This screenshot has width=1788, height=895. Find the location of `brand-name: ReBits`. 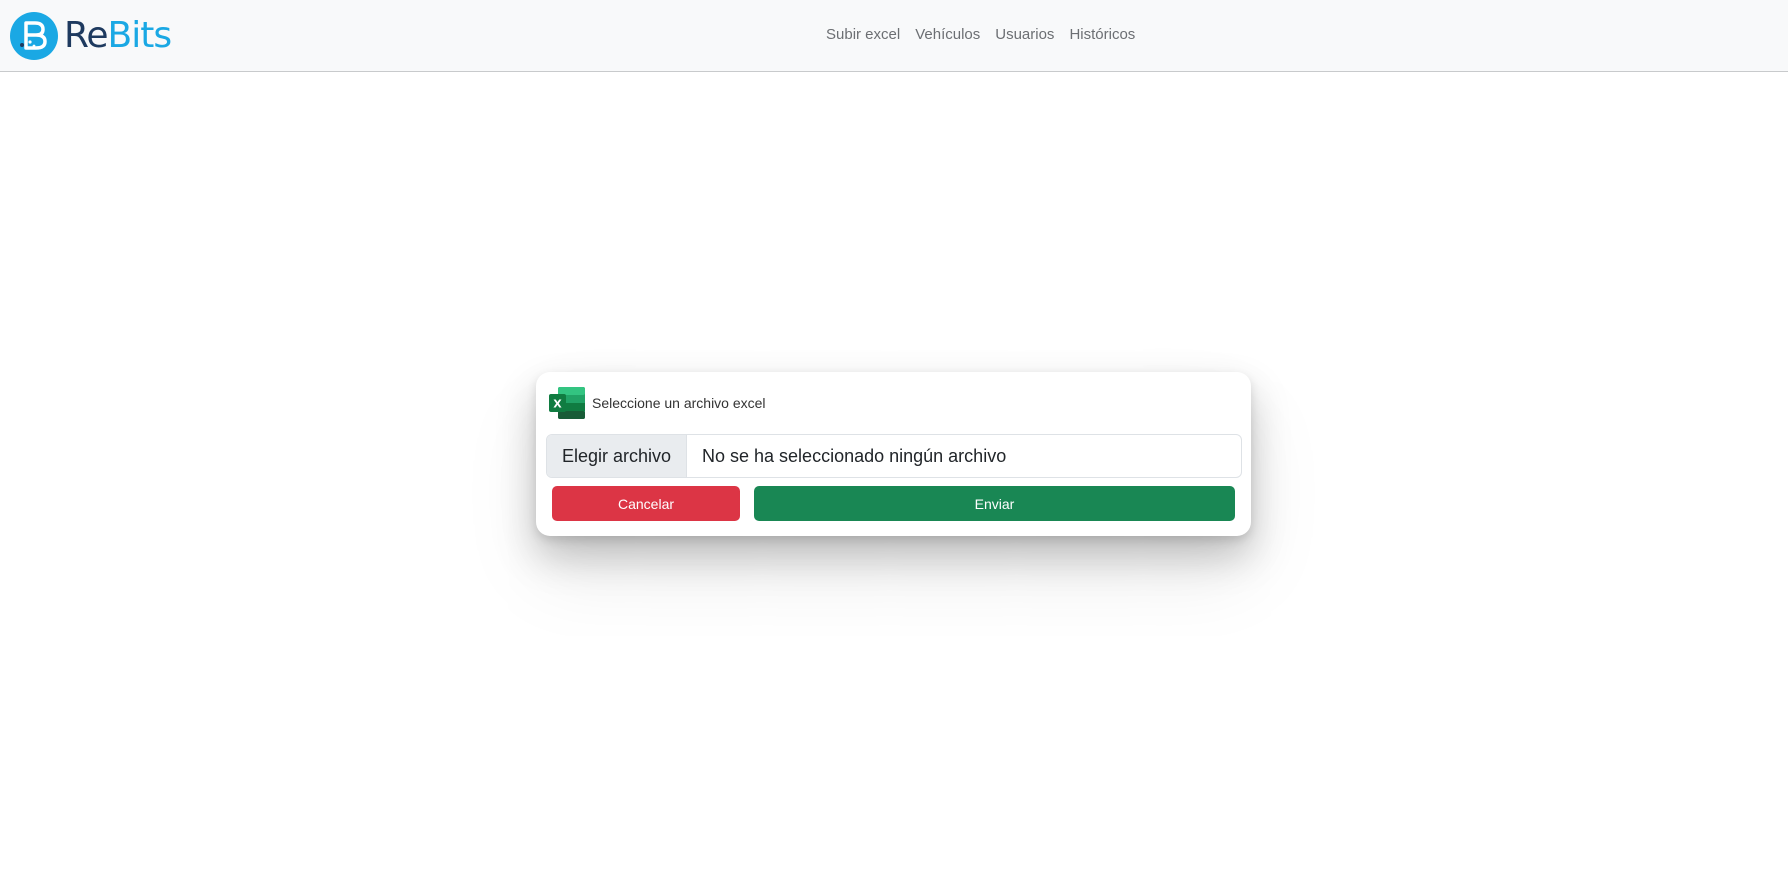

brand-name: ReBits is located at coordinates (118, 36).